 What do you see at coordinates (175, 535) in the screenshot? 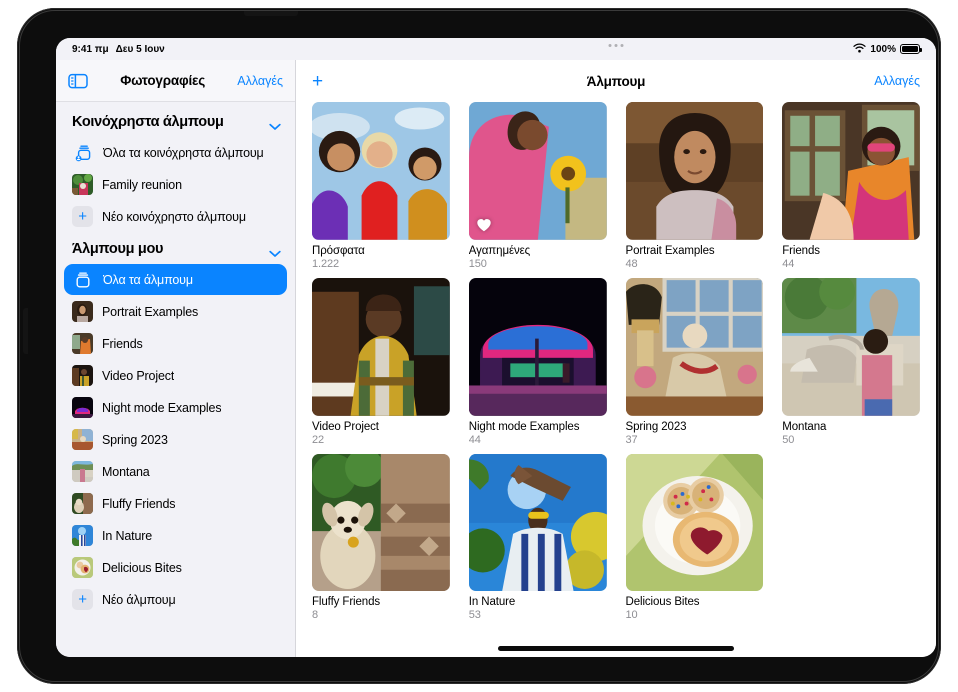
I see `sidebar-item-in-nature: In Nature` at bounding box center [175, 535].